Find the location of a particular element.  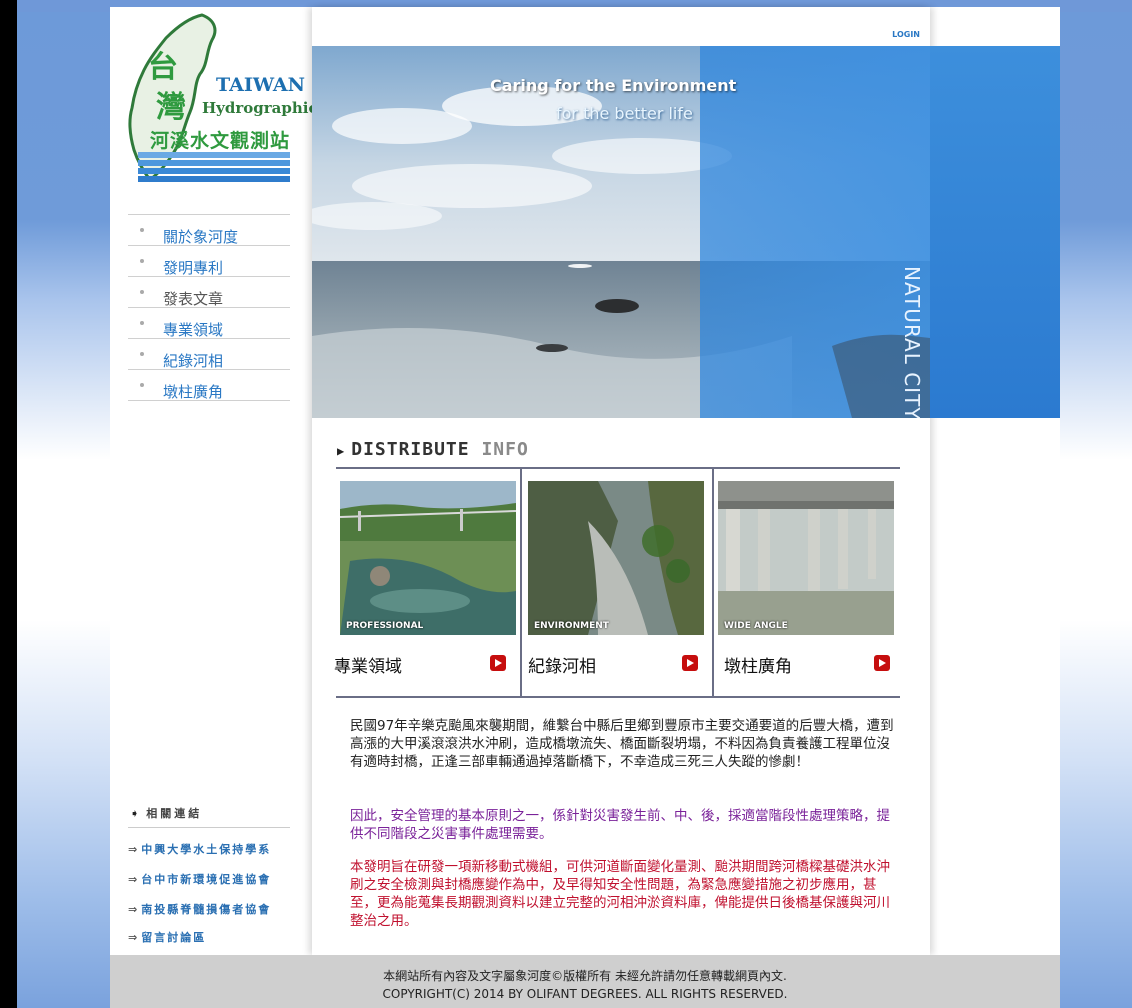

photo-caption: PROFESSIONAL is located at coordinates (385, 626).